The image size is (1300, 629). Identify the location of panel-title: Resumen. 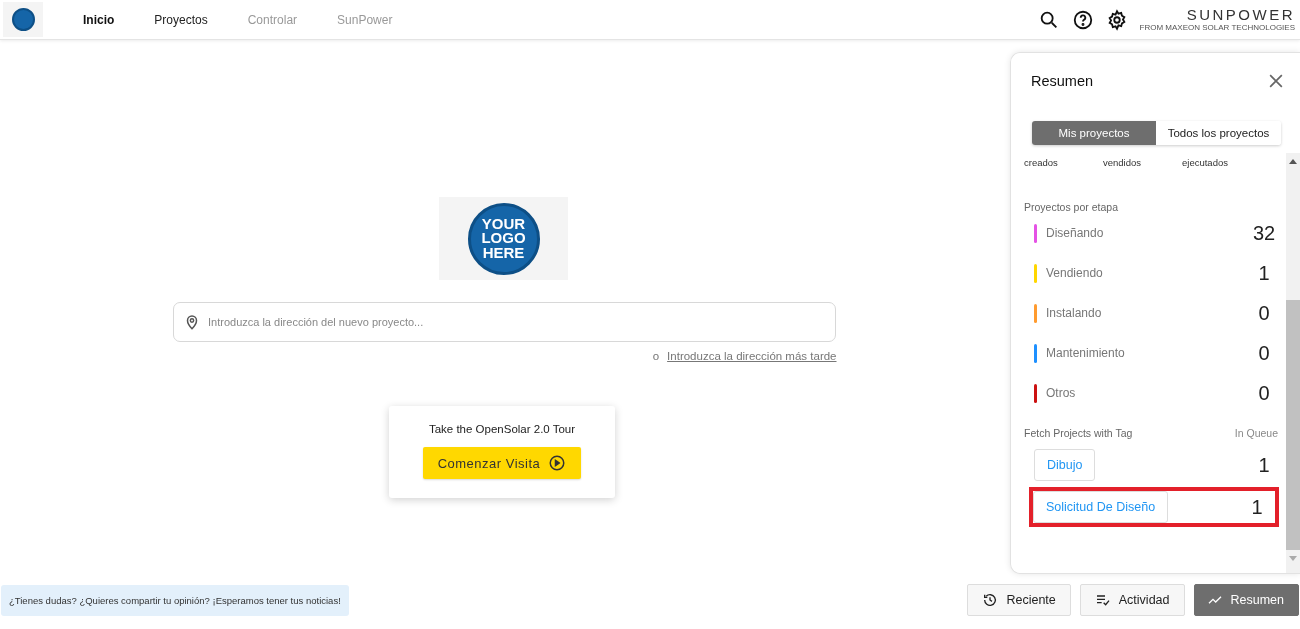
(1062, 81).